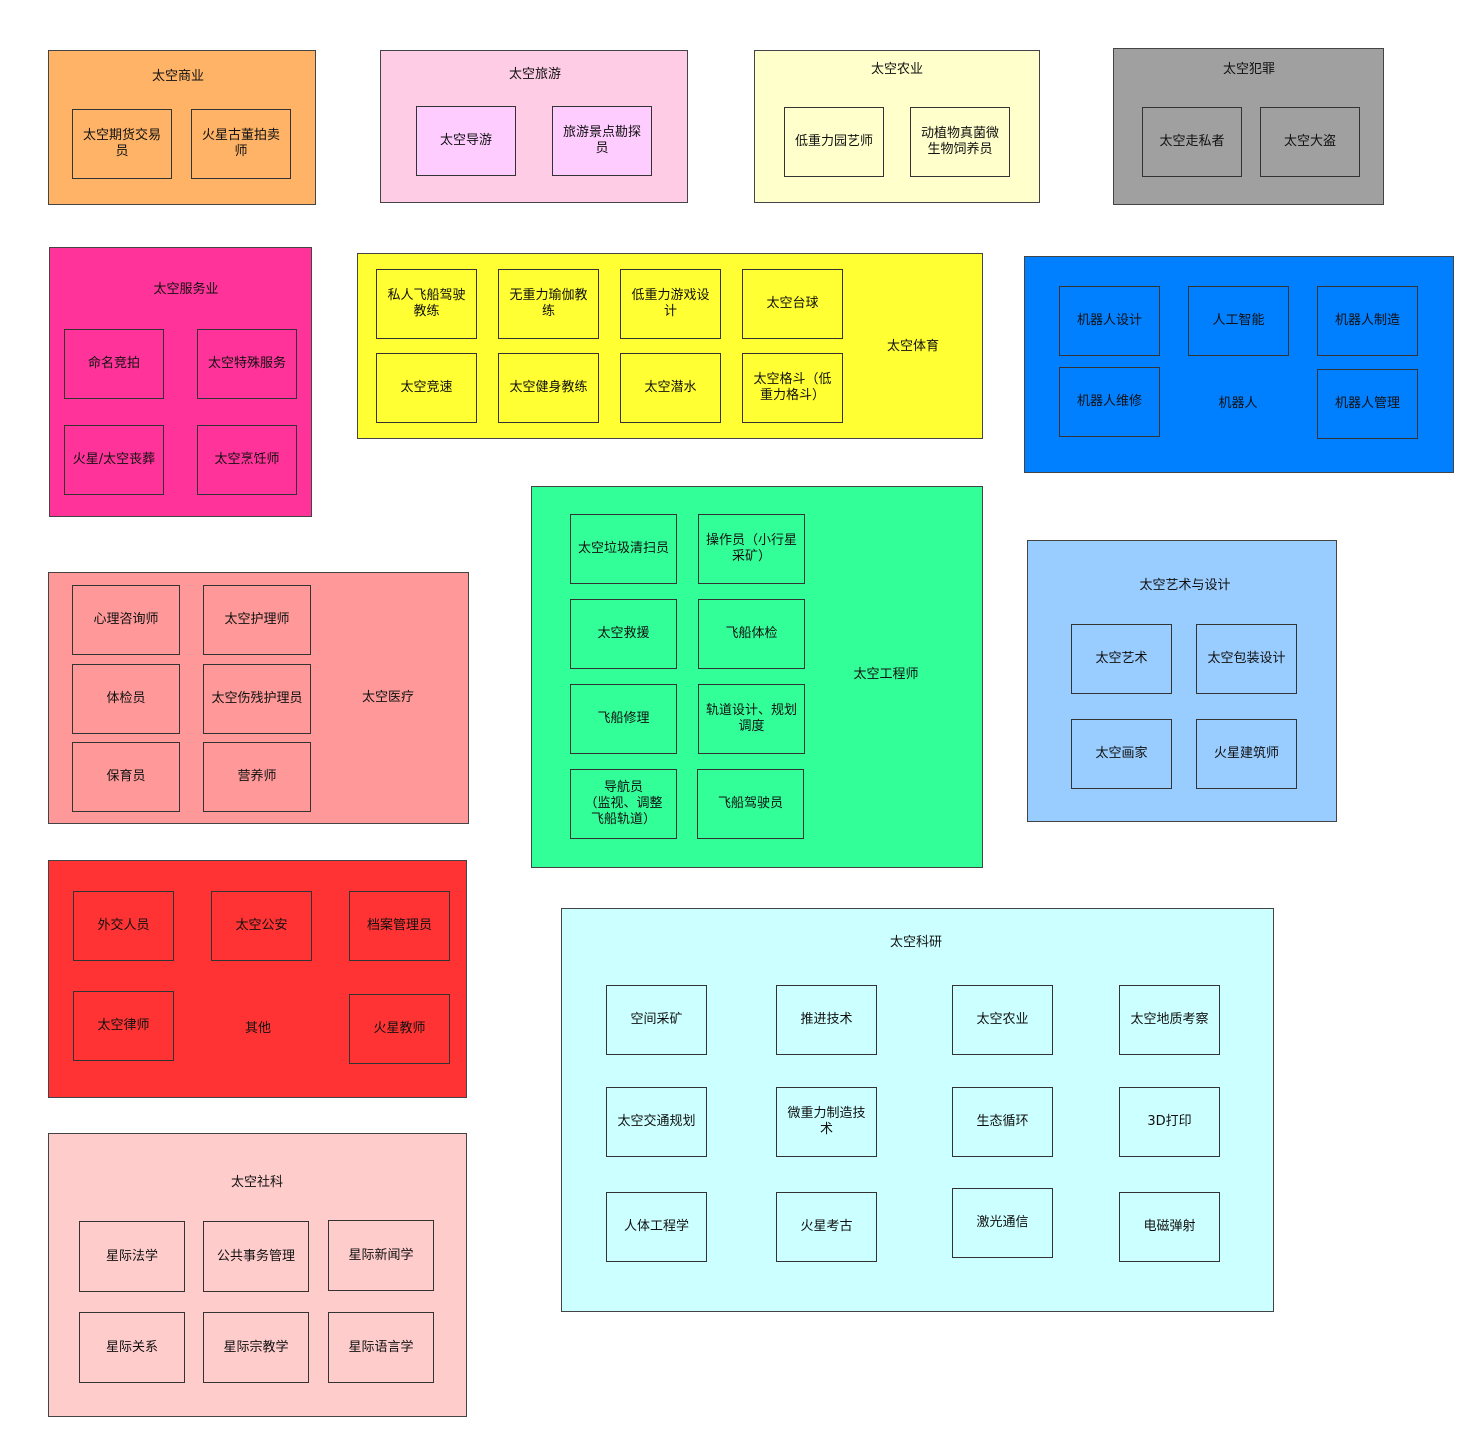 This screenshot has height=1448, width=1484. What do you see at coordinates (623, 719) in the screenshot?
I see `node-box: 飞船修理` at bounding box center [623, 719].